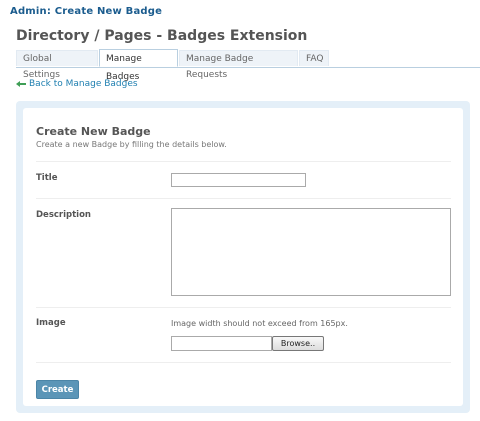 The image size is (480, 421). I want to click on image-label: Image, so click(51, 323).